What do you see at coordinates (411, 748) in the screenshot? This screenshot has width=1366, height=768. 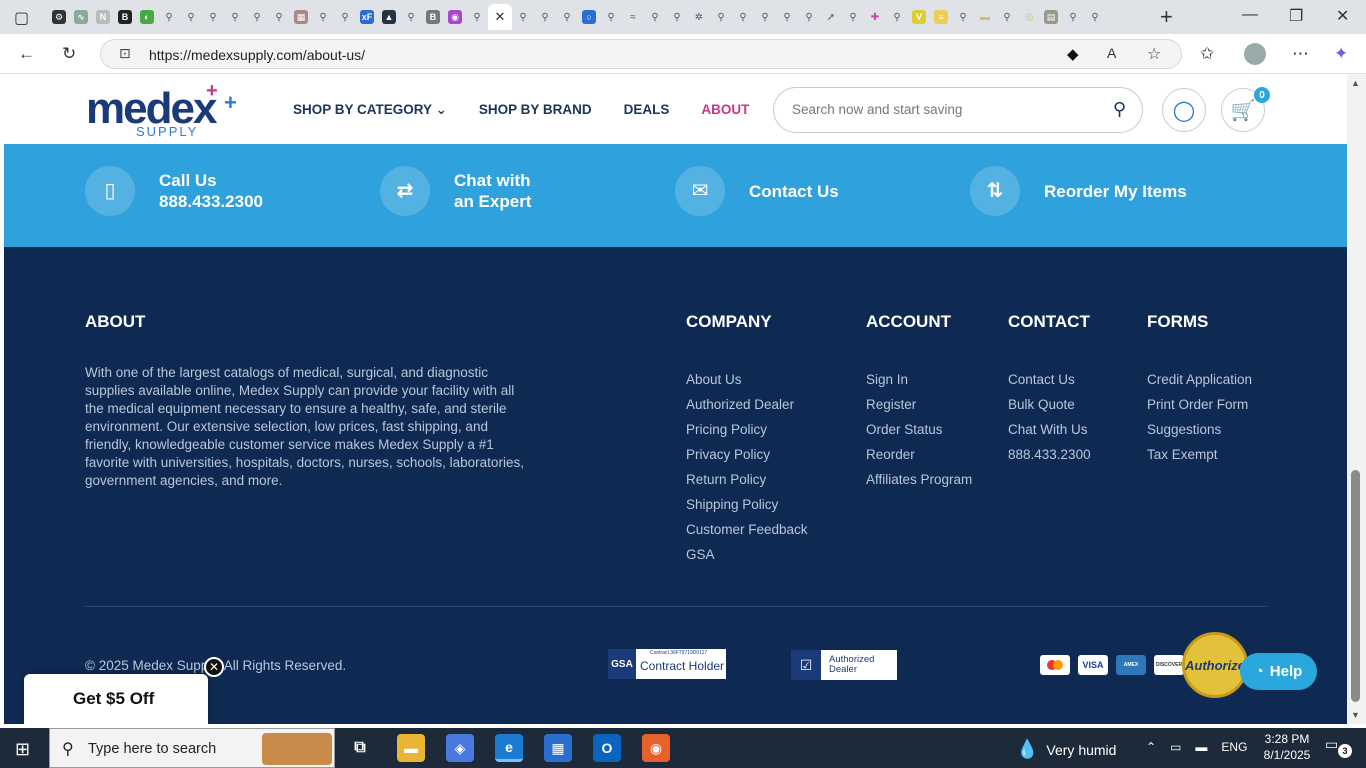 I see `file-explorer-icon: ▬` at bounding box center [411, 748].